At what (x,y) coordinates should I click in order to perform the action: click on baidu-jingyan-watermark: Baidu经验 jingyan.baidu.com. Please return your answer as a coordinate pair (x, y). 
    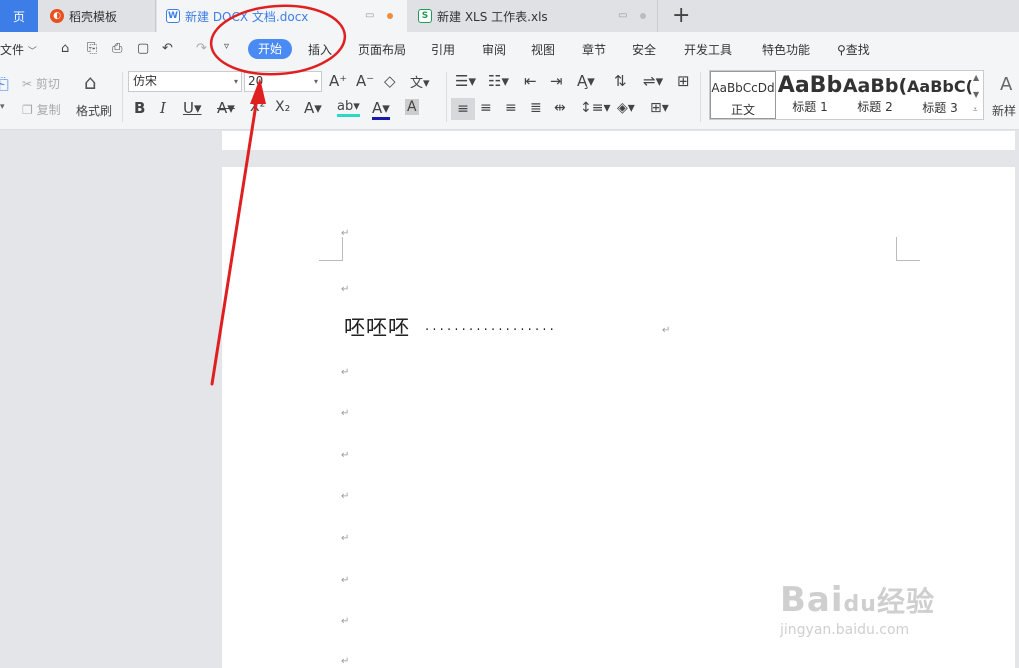
    Looking at the image, I should click on (857, 609).